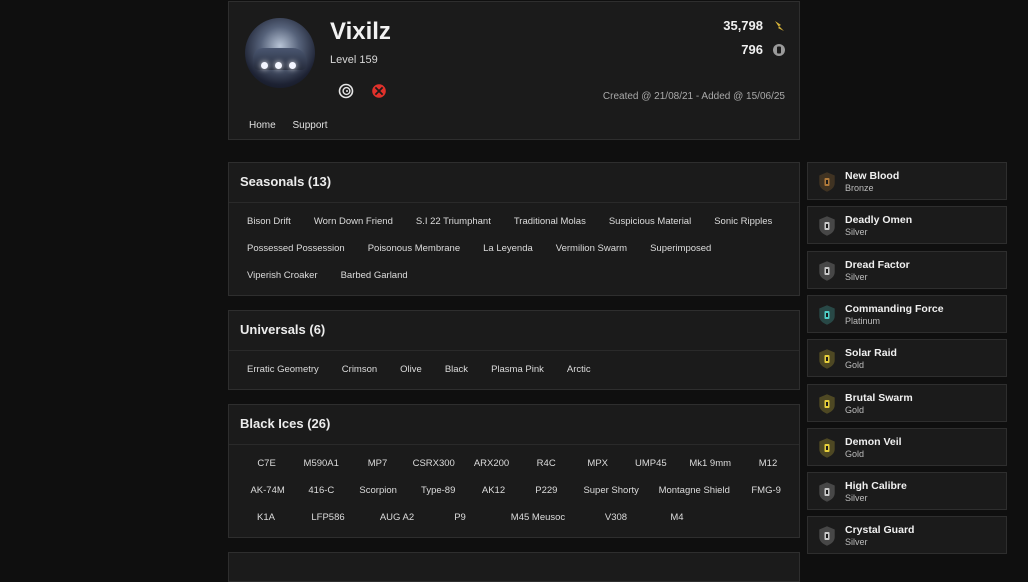  Describe the element at coordinates (907, 358) in the screenshot. I see `charm-card: Solar Raid Gold` at that location.